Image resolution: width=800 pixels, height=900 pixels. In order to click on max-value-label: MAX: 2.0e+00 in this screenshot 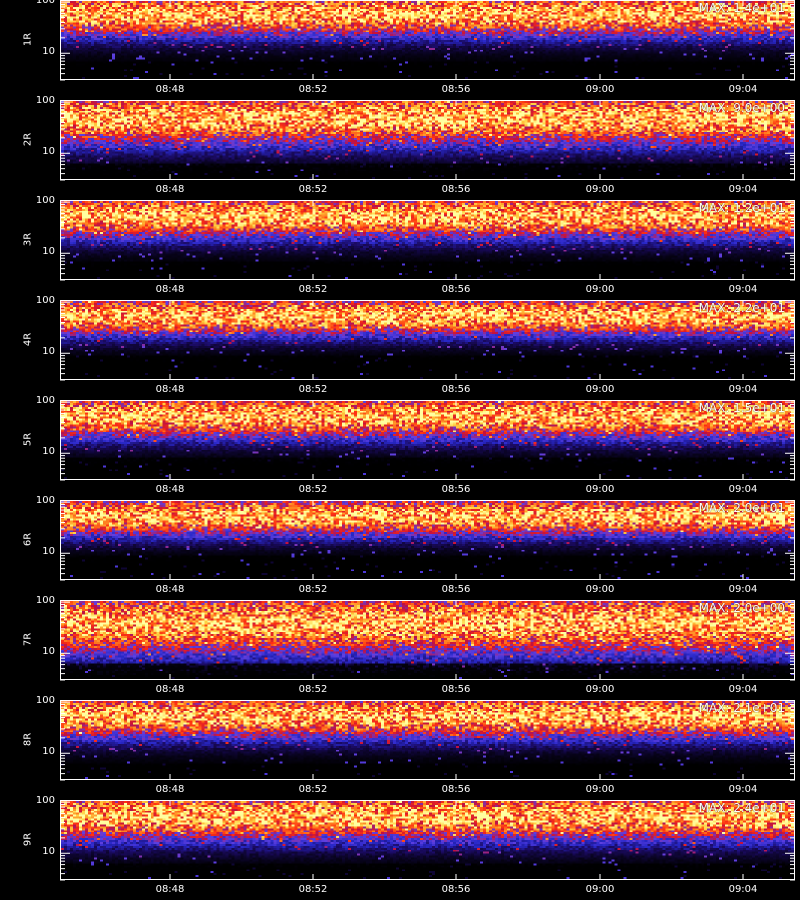, I will do `click(741, 608)`.